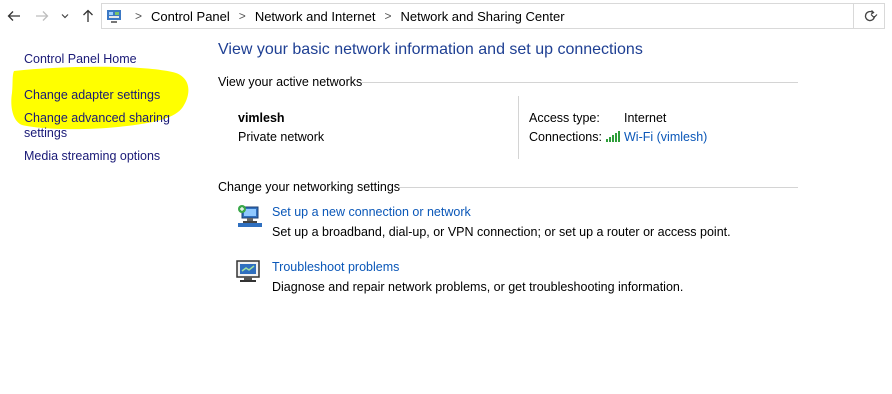  I want to click on network-column-divider, so click(518, 127).